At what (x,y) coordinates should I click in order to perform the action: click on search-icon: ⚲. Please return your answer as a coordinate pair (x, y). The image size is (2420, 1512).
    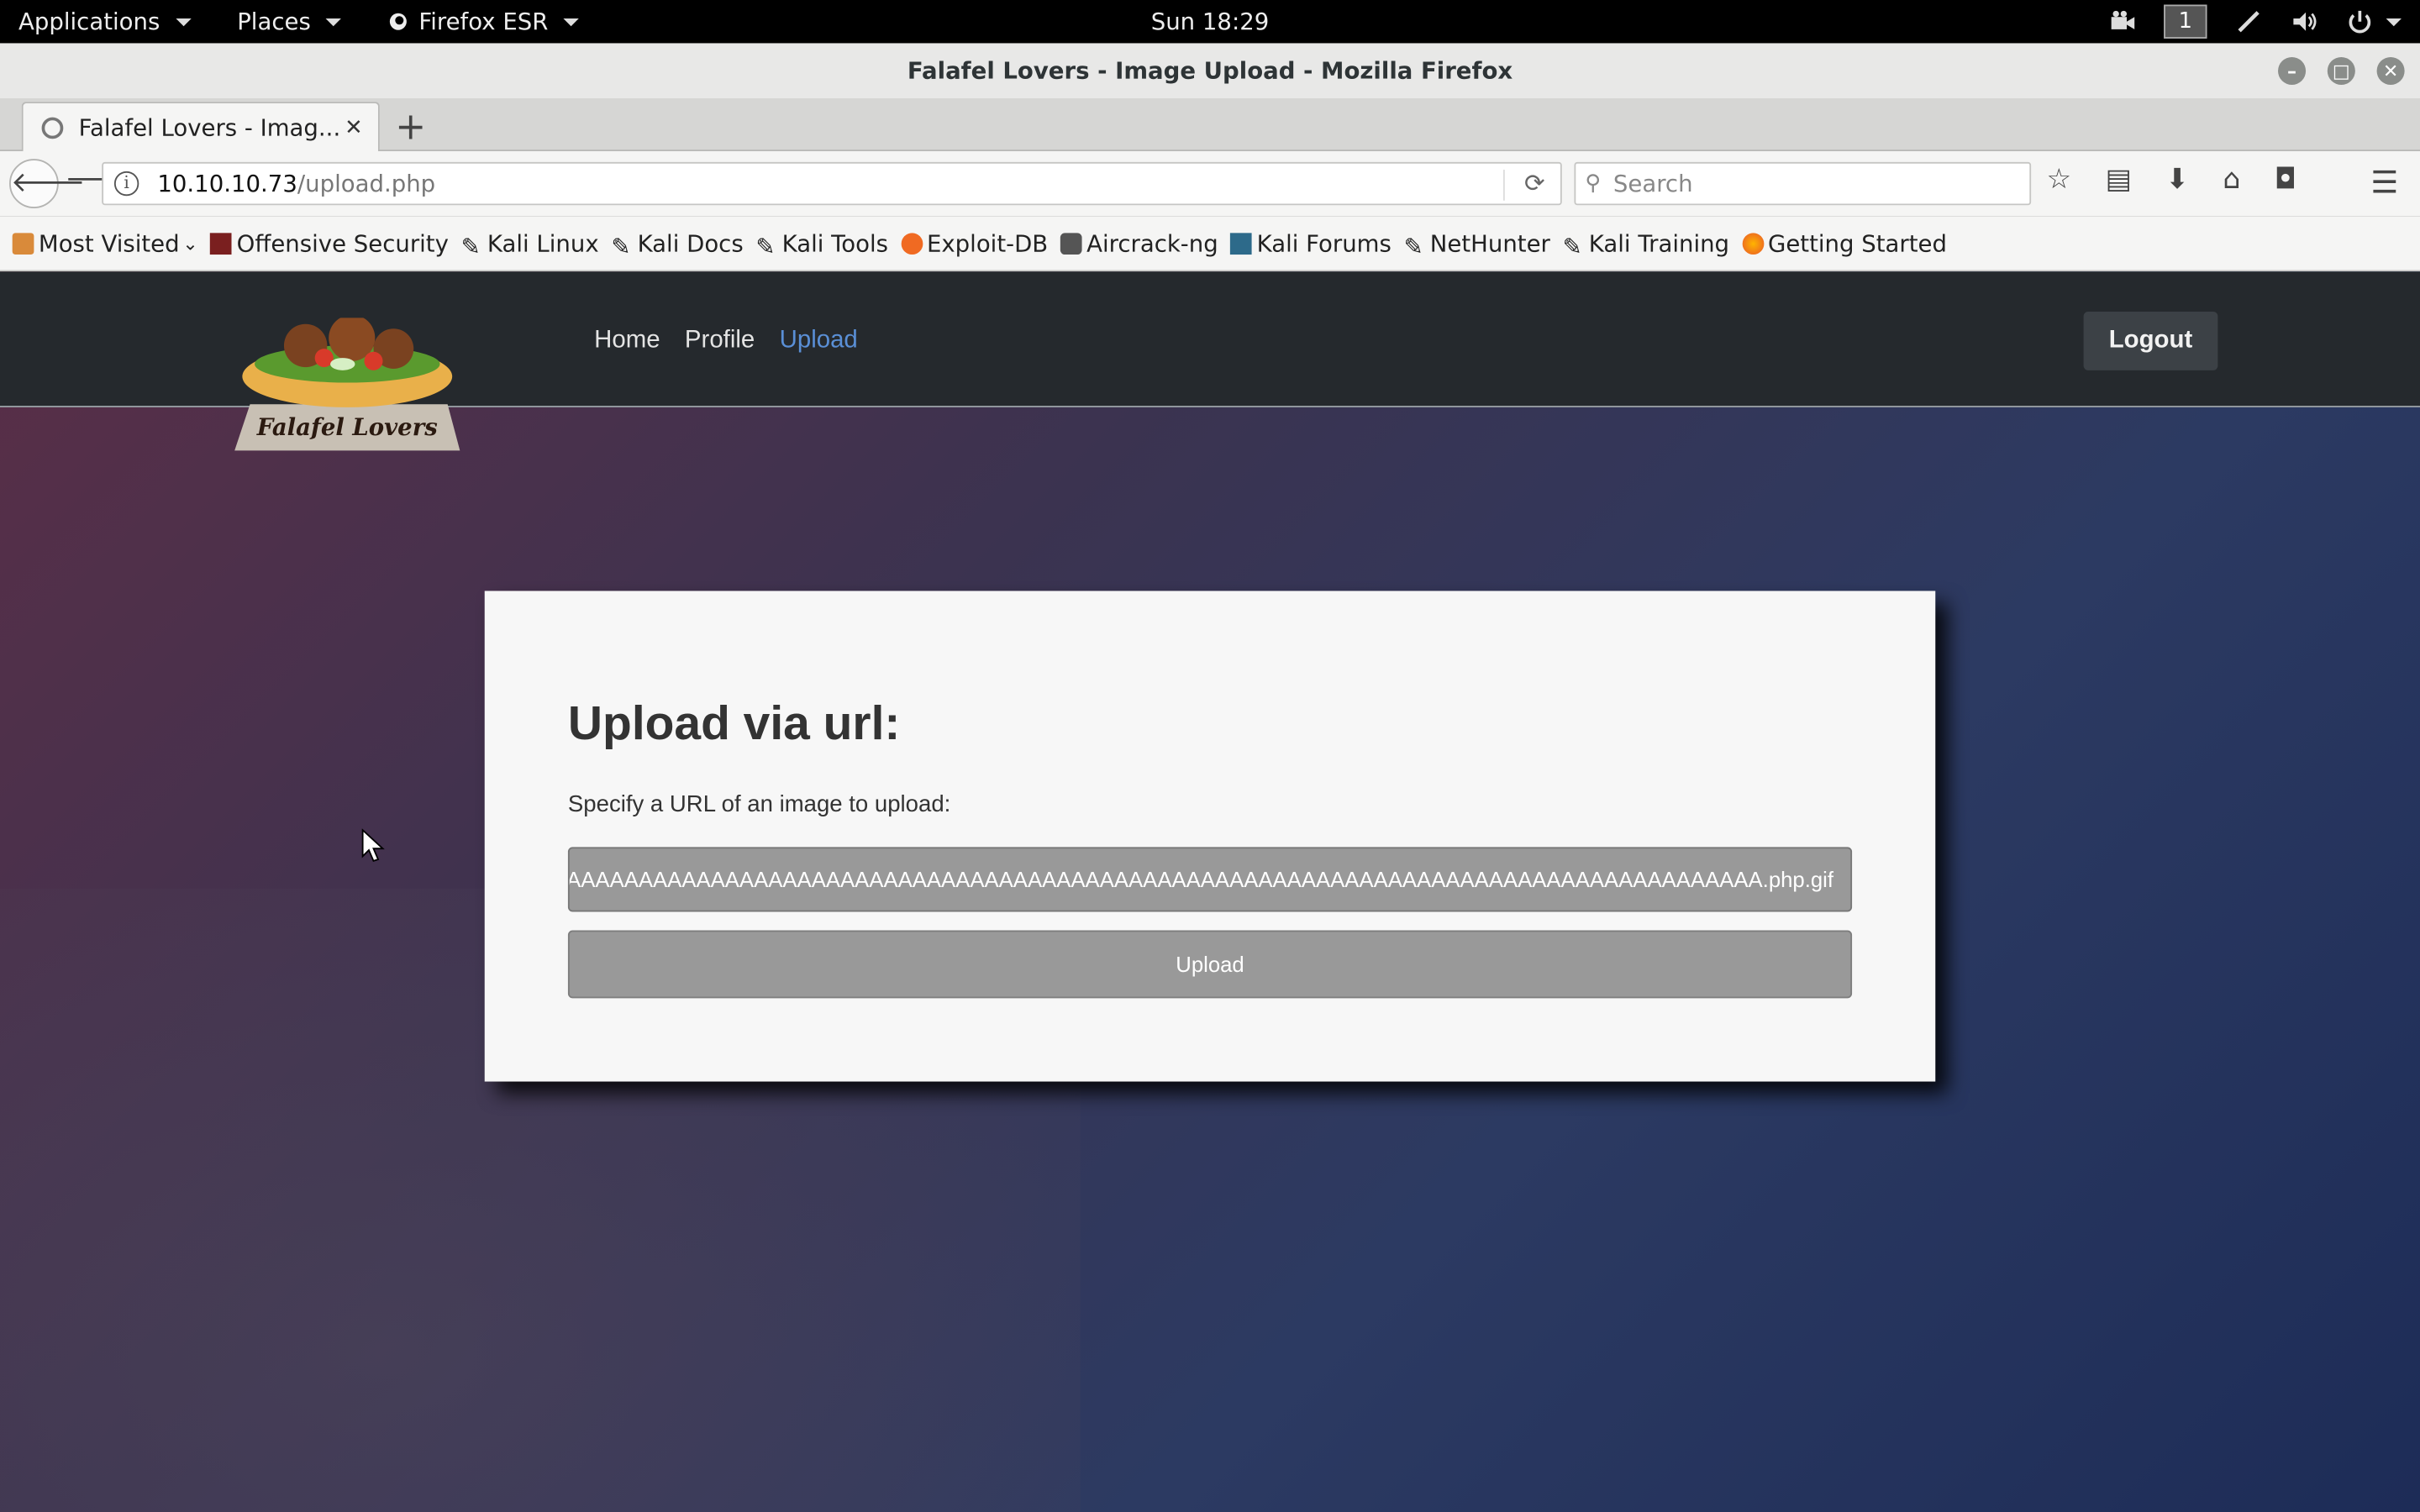
    Looking at the image, I should click on (1593, 184).